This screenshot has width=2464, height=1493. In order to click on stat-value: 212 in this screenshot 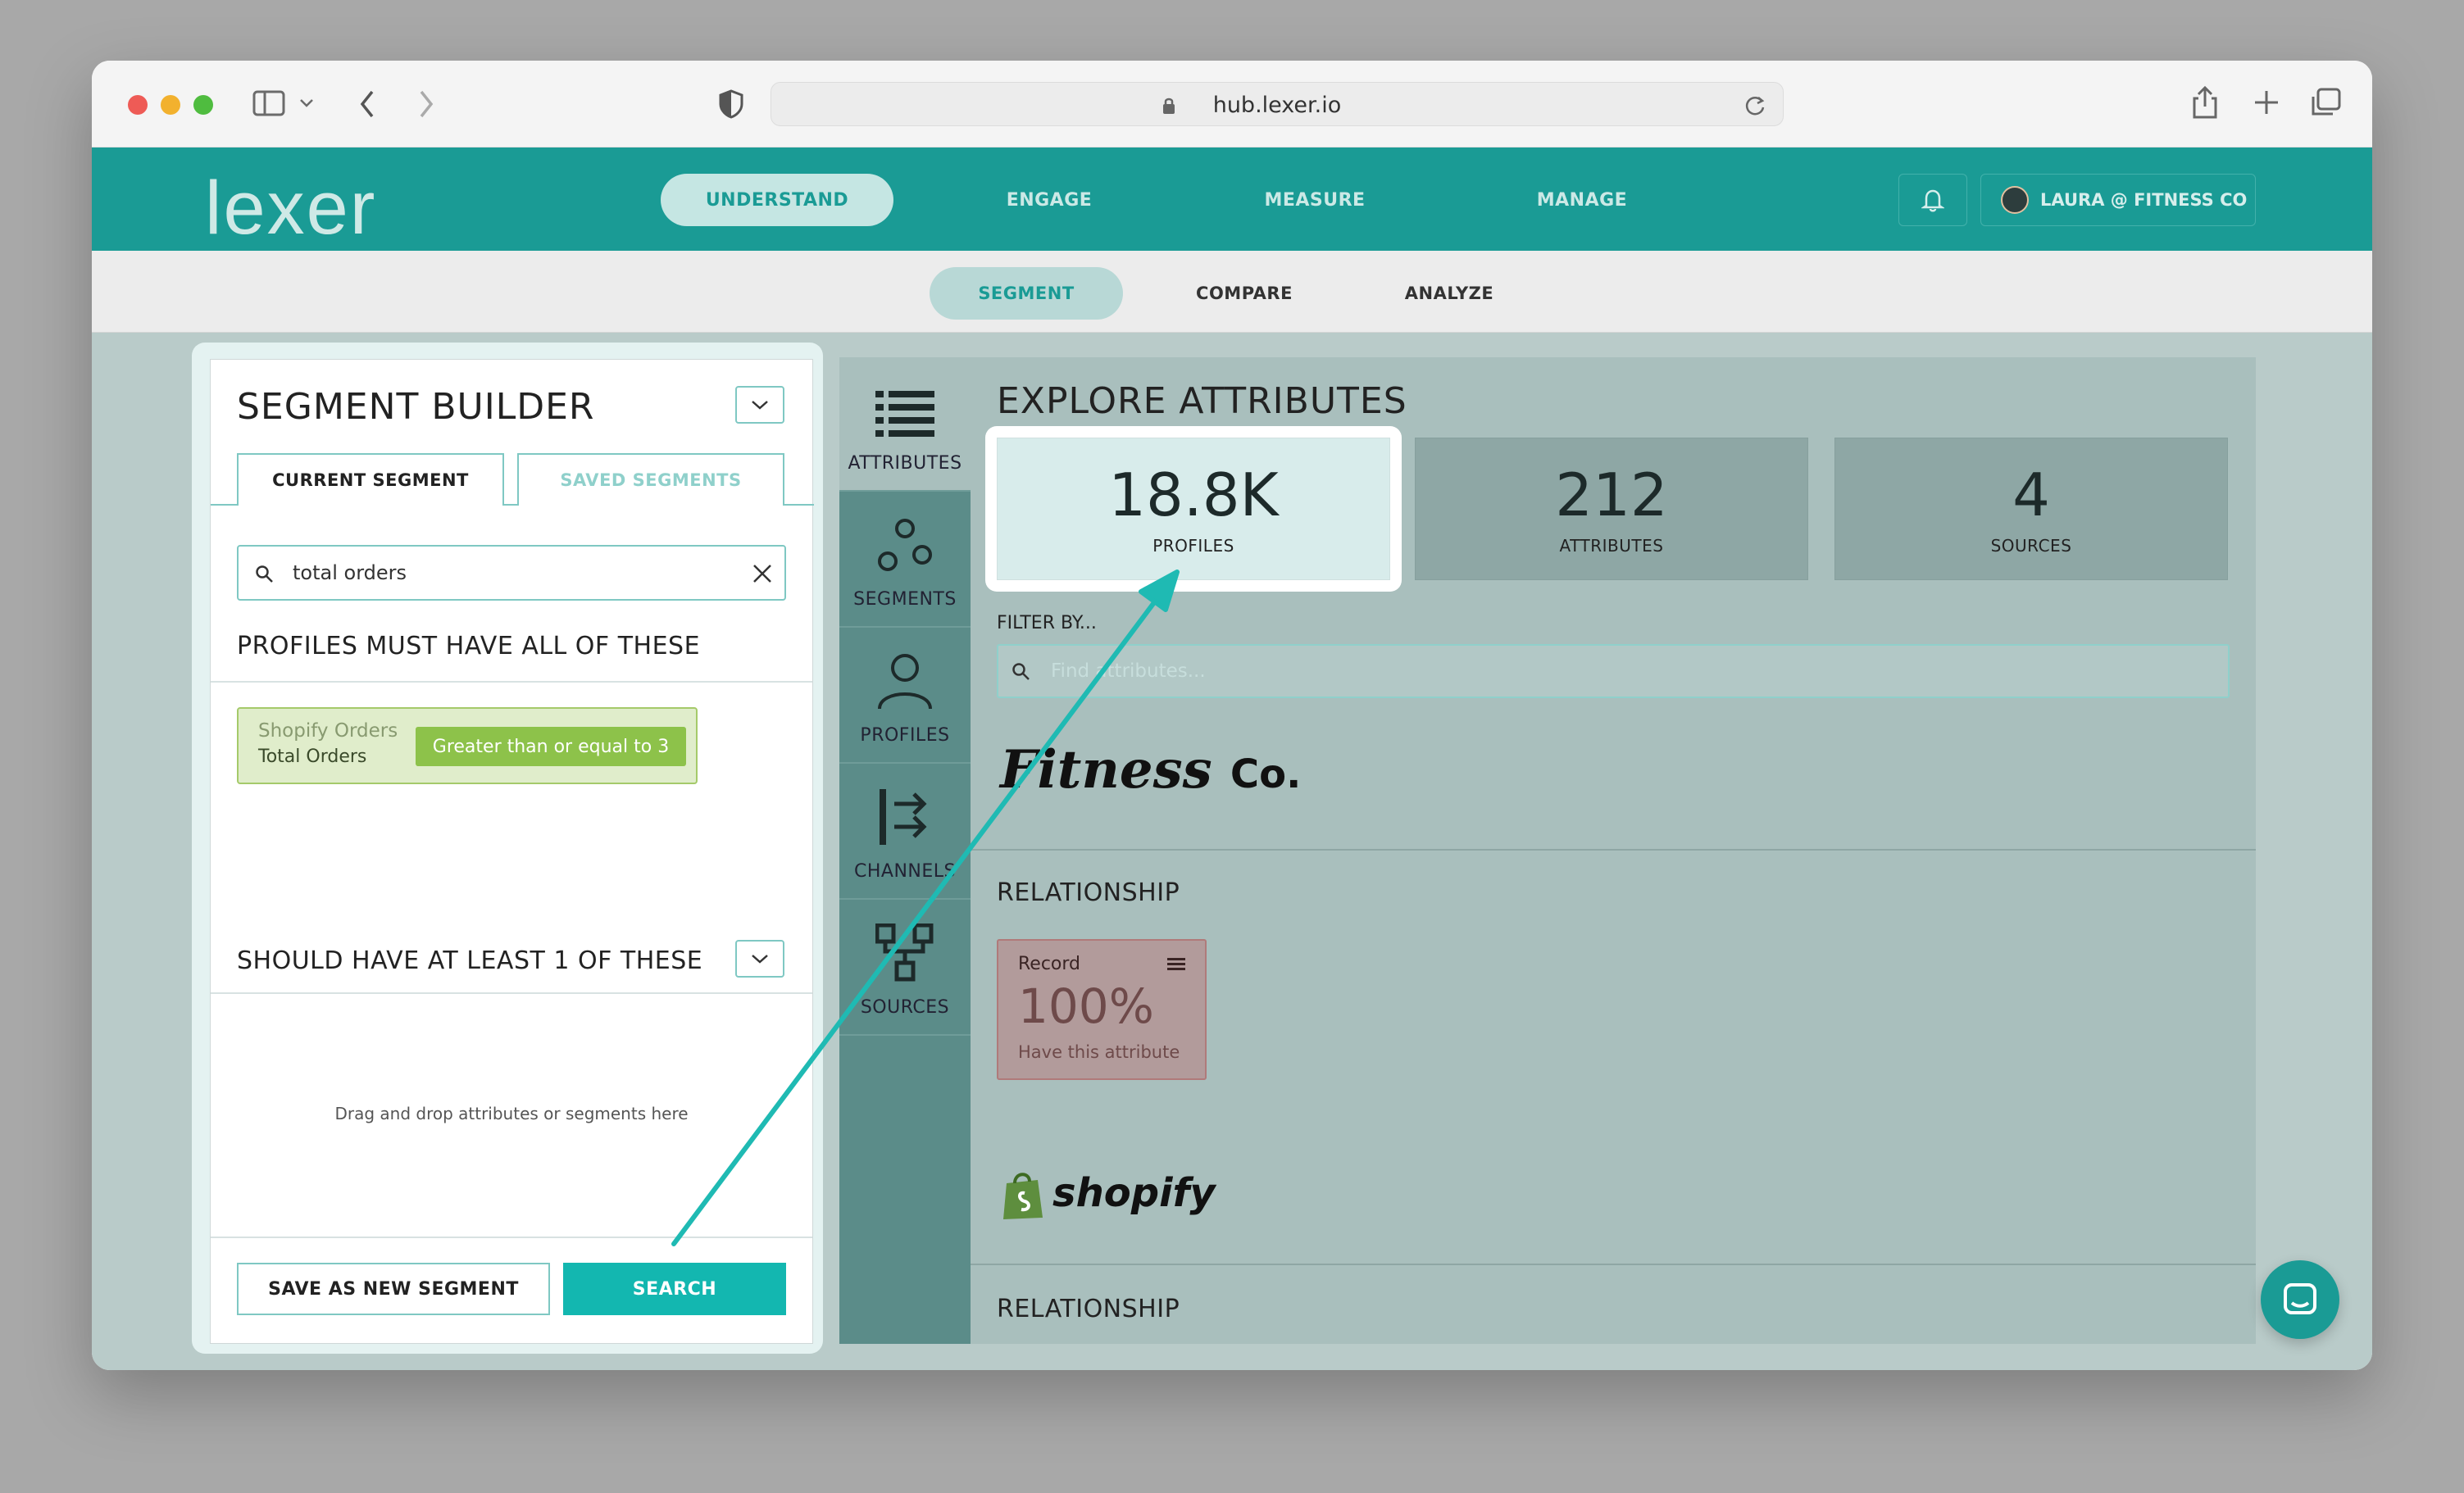, I will do `click(1611, 495)`.